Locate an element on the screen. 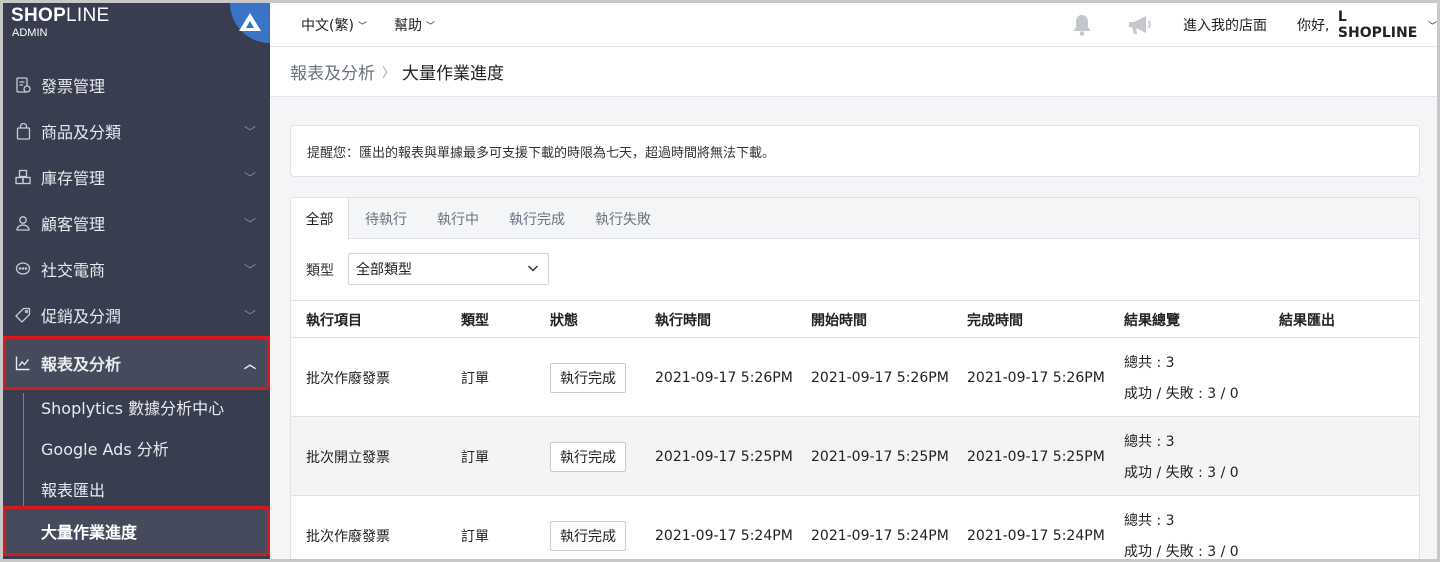 This screenshot has width=1440, height=562. chevron-right-icon: 〉 is located at coordinates (389, 73).